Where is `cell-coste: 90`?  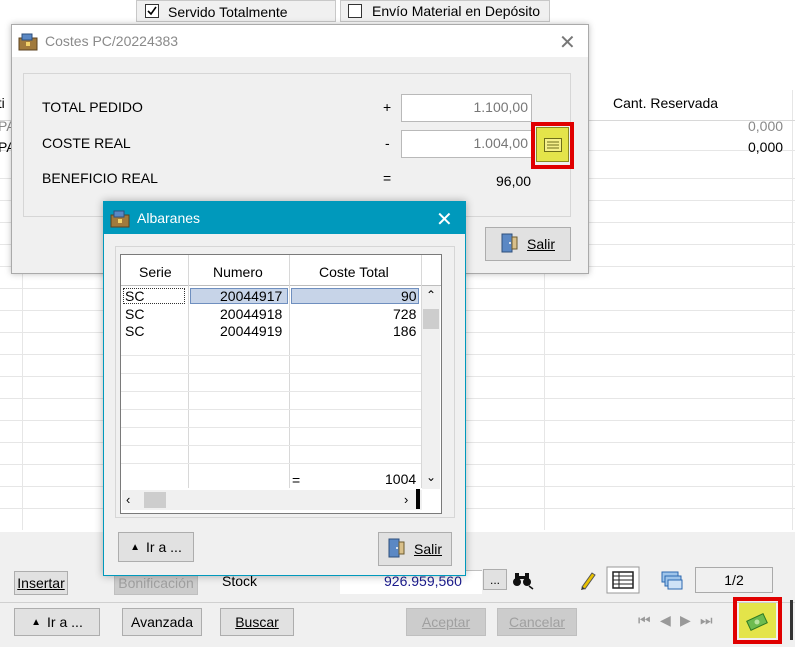 cell-coste: 90 is located at coordinates (409, 296).